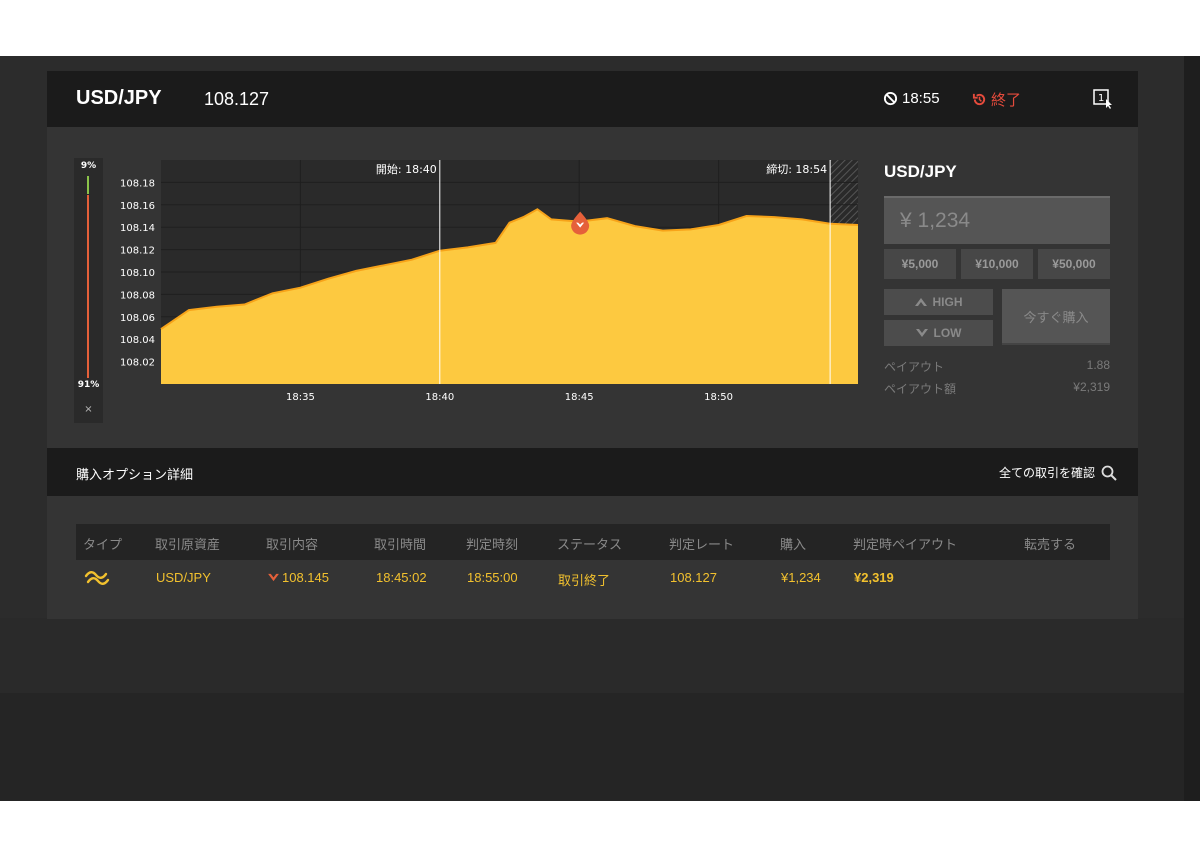  I want to click on preset-50000-button: ¥50,000, so click(1074, 264).